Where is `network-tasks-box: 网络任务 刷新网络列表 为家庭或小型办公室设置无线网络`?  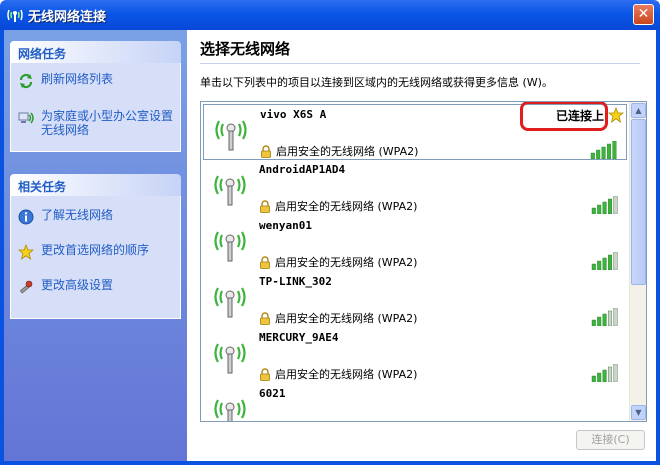
network-tasks-box: 网络任务 刷新网络列表 为家庭或小型办公室设置无线网络 is located at coordinates (95, 96).